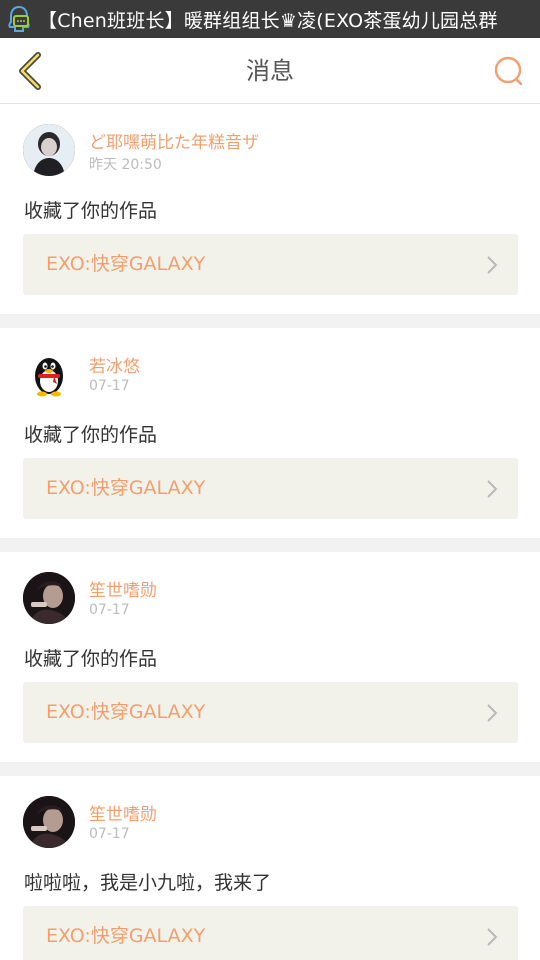 The width and height of the screenshot is (540, 960). I want to click on page-title: 消息, so click(270, 71).